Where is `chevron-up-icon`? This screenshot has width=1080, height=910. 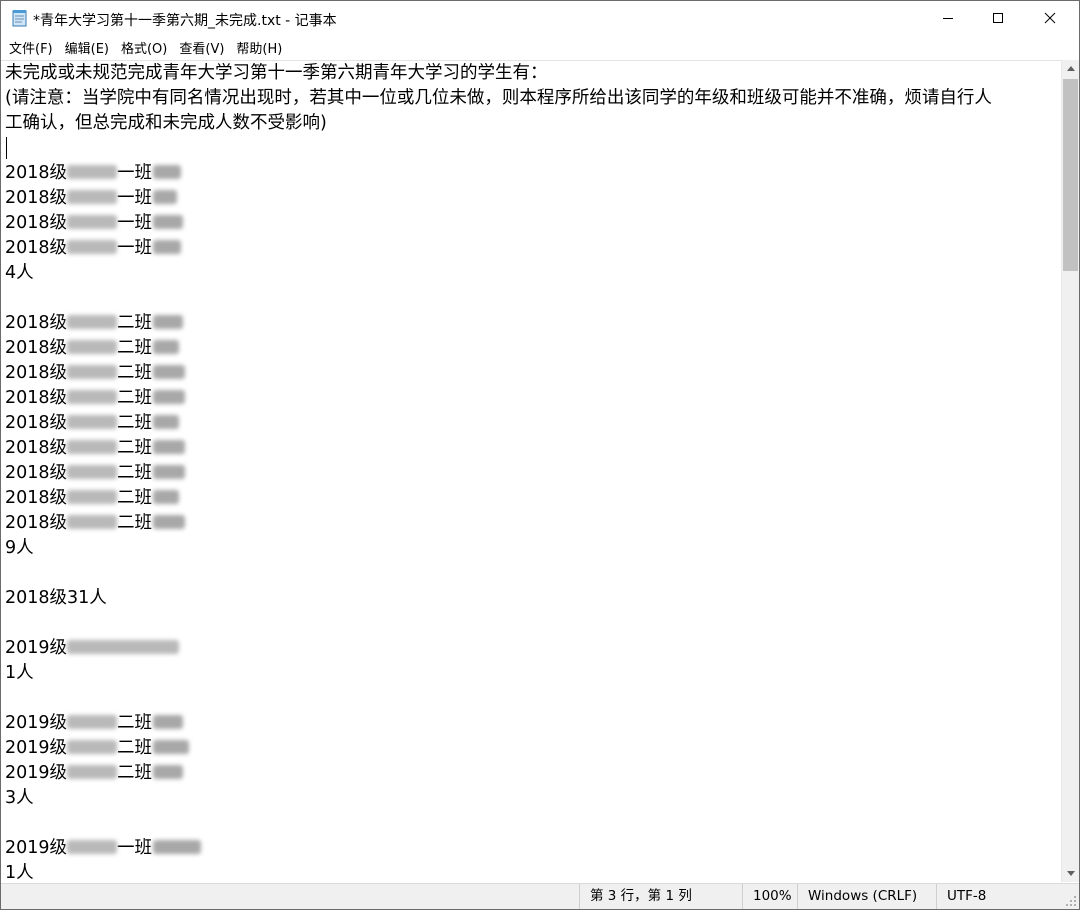 chevron-up-icon is located at coordinates (1070, 68).